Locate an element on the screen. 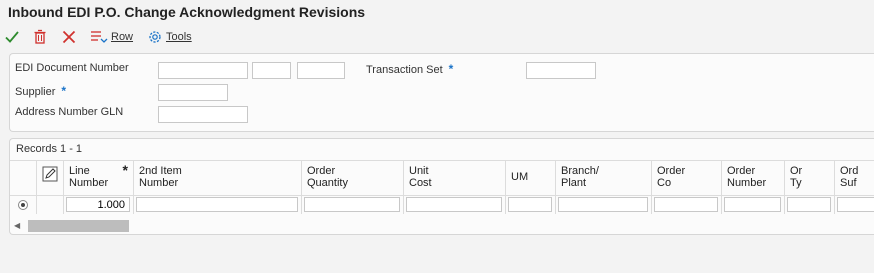 This screenshot has width=874, height=273. grid-settings-button is located at coordinates (50, 178).